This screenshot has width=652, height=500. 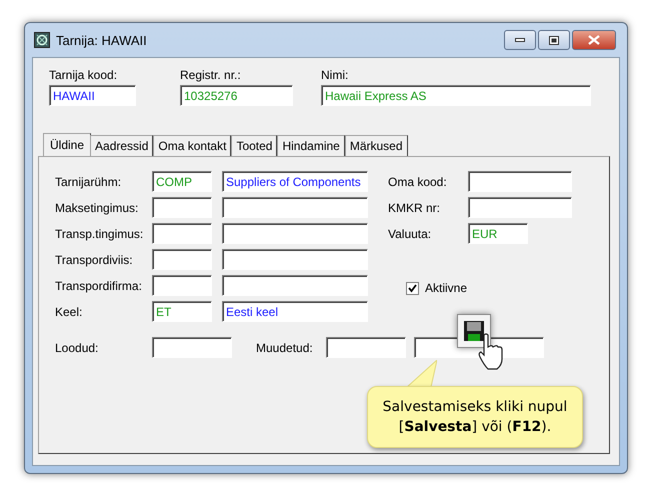 What do you see at coordinates (122, 145) in the screenshot?
I see `tab: Aadressid` at bounding box center [122, 145].